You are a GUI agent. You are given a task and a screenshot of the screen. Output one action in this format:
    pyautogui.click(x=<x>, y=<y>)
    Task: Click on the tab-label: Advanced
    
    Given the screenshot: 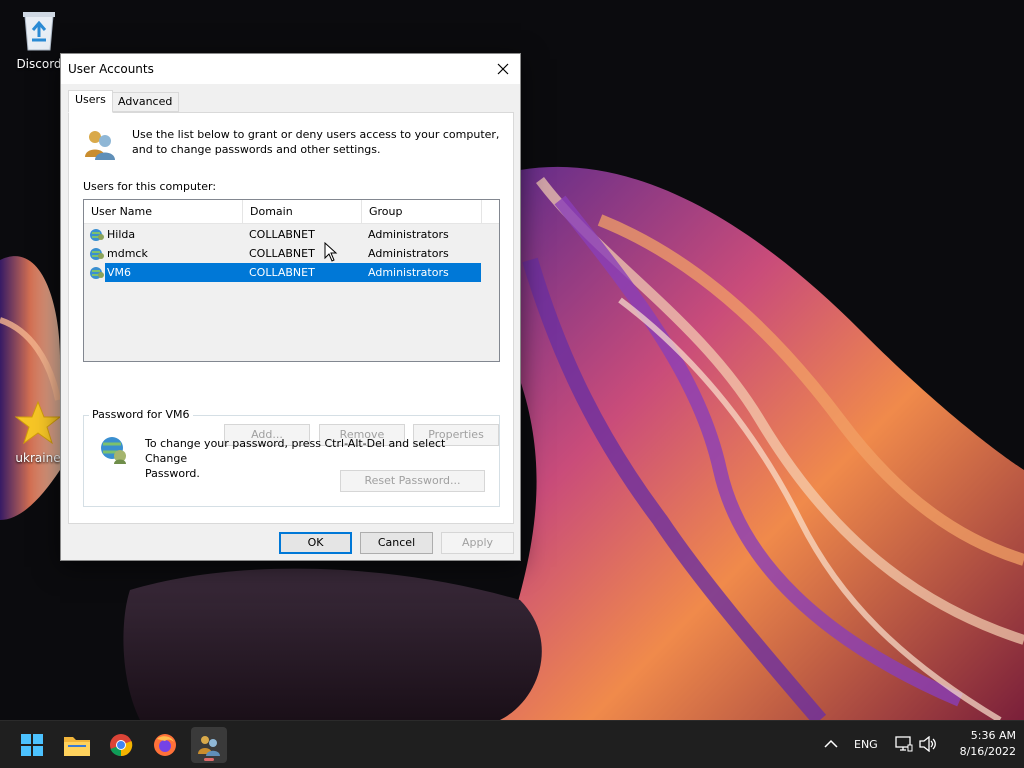 What is the action you would take?
    pyautogui.click(x=145, y=101)
    